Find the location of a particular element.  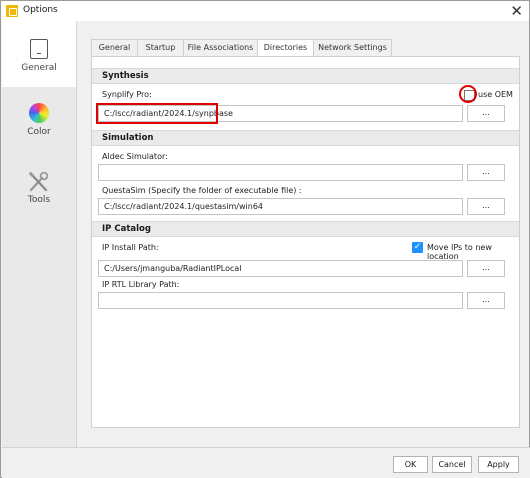

synplify-pro-label: Synplify Pro: is located at coordinates (127, 94).